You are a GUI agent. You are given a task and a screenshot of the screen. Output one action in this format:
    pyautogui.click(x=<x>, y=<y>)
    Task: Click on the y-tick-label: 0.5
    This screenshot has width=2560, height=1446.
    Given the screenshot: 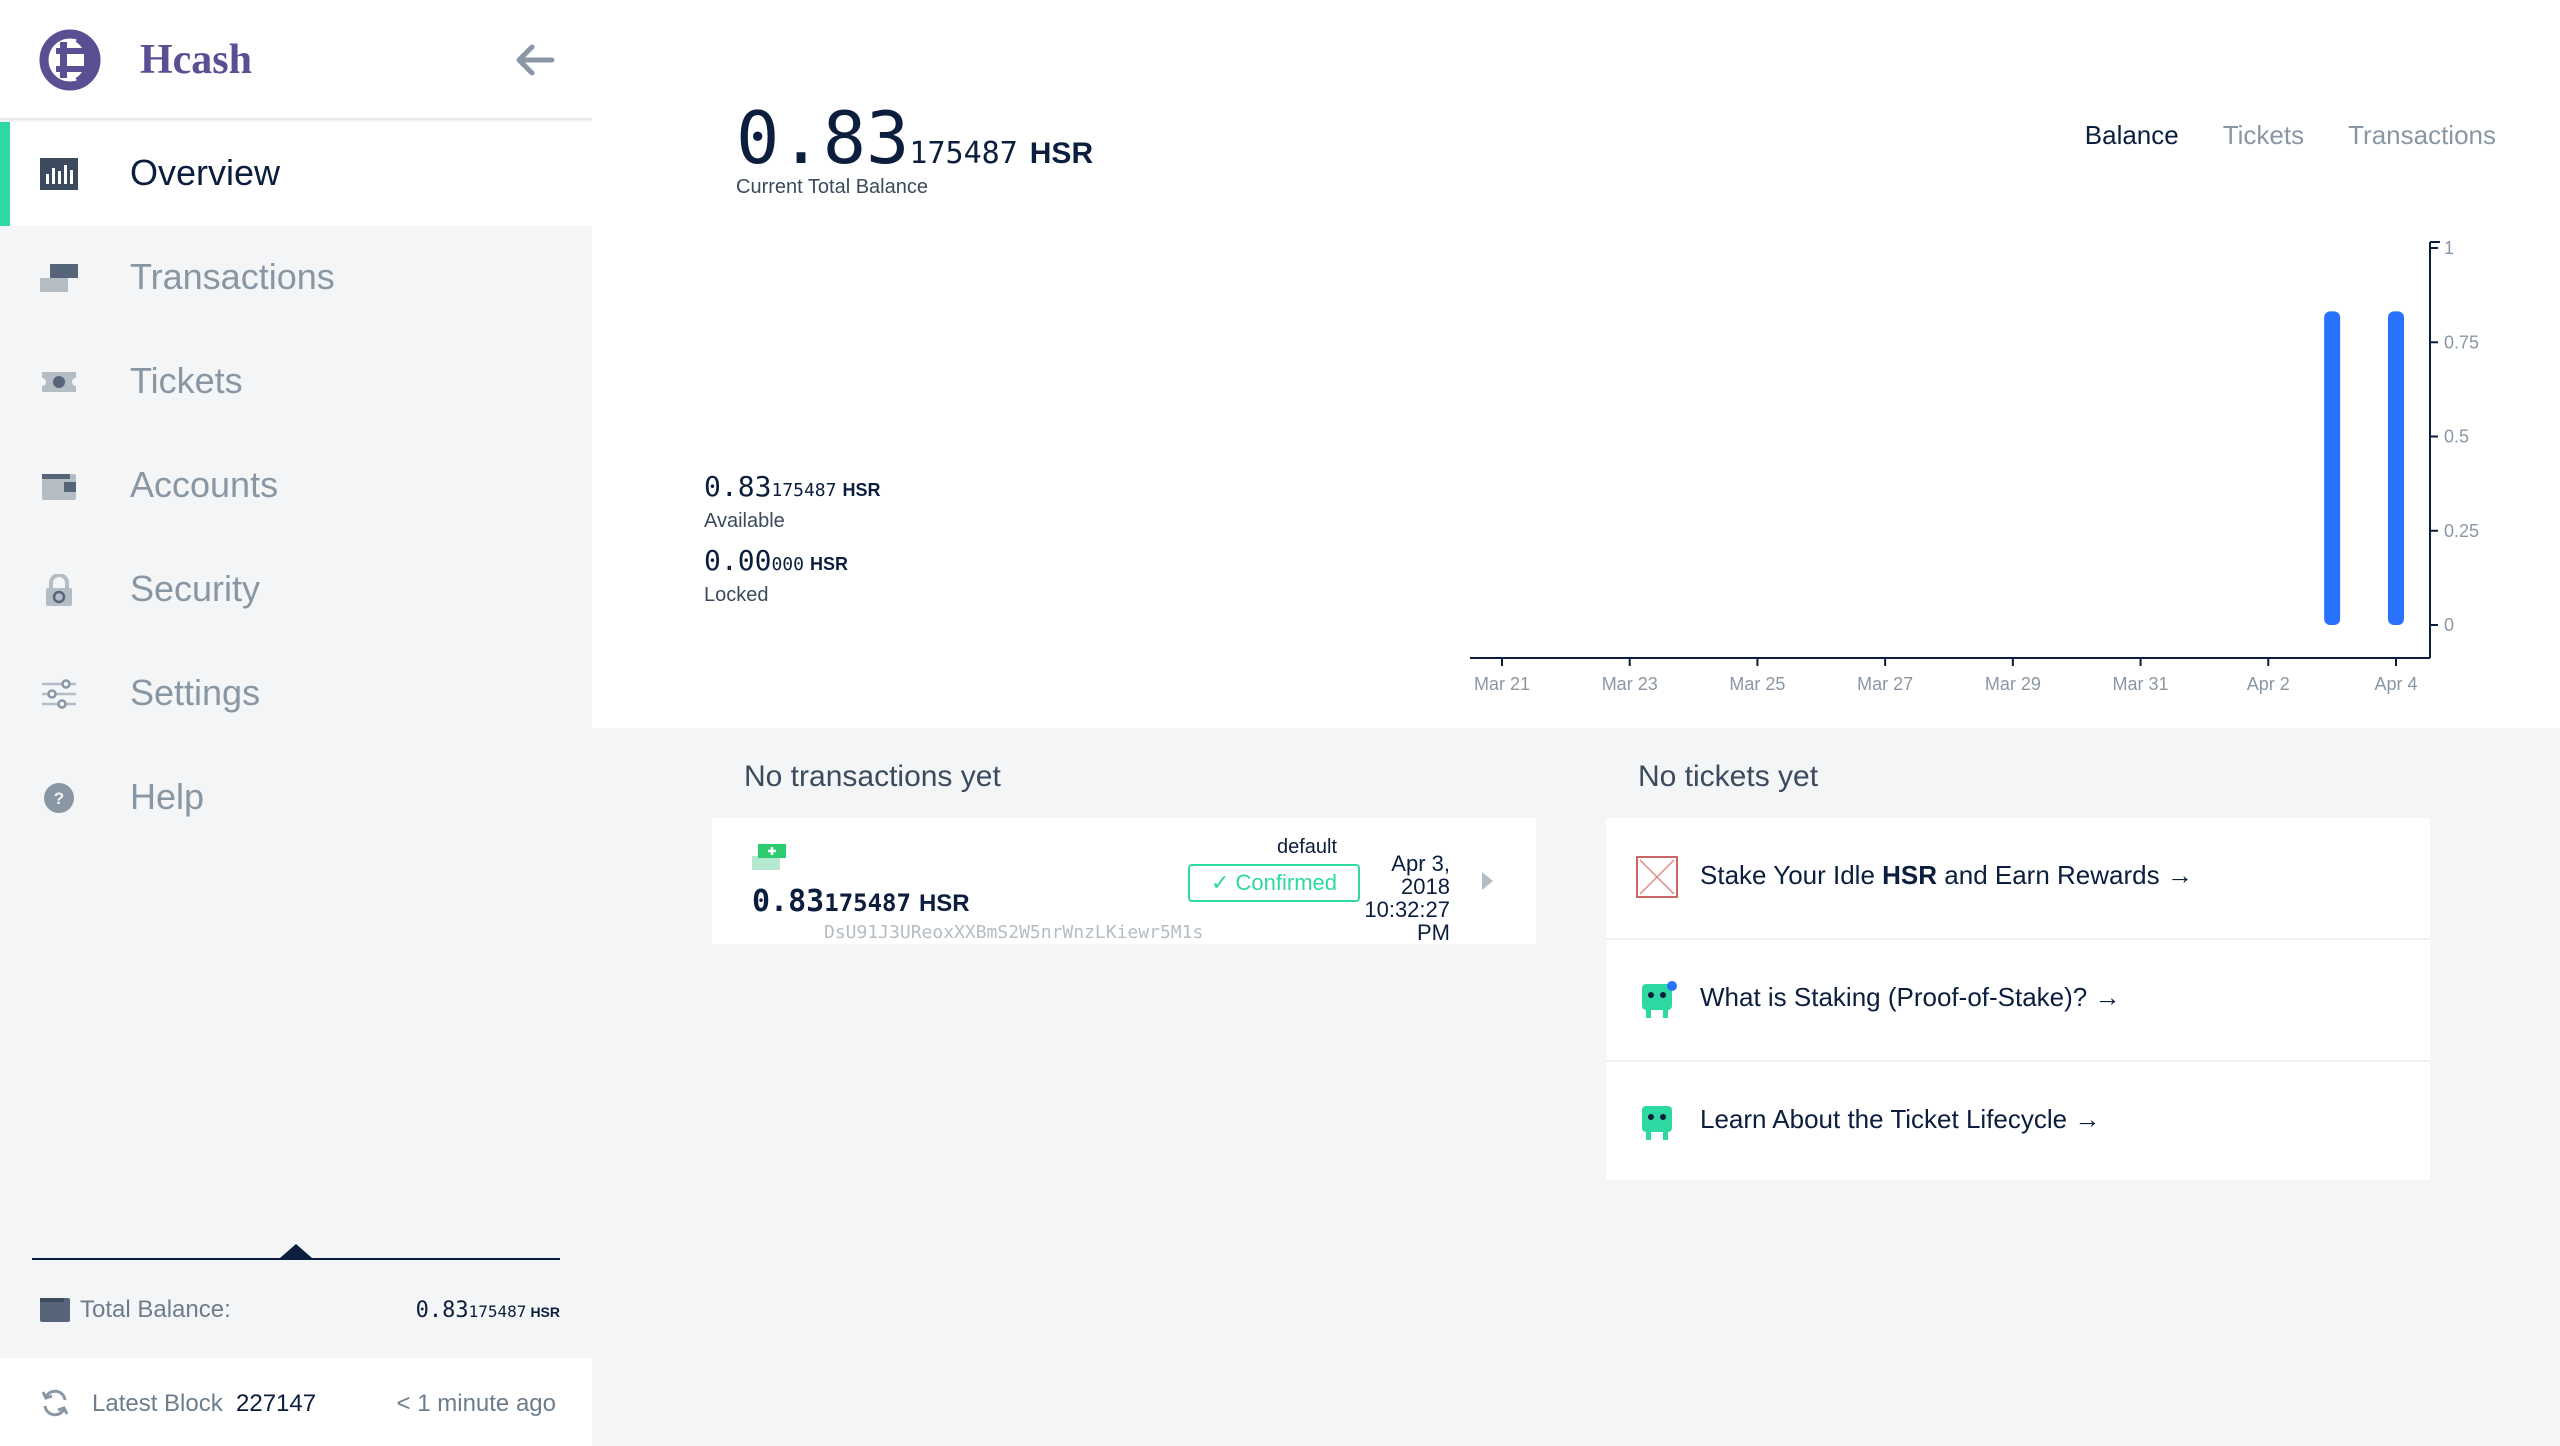 What is the action you would take?
    pyautogui.click(x=2456, y=437)
    